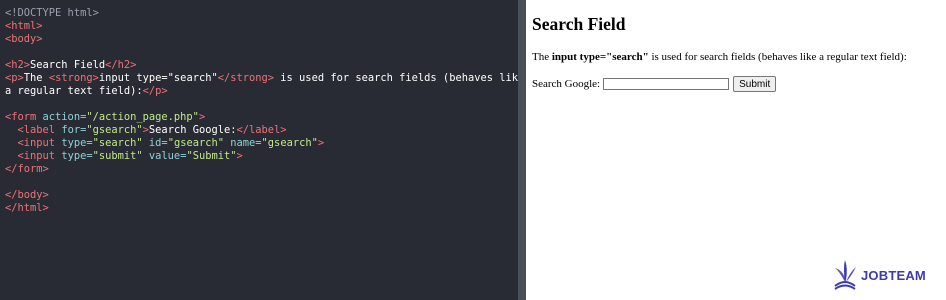 The width and height of the screenshot is (946, 300). I want to click on jobteam-logo: JOBTEAM, so click(881, 275).